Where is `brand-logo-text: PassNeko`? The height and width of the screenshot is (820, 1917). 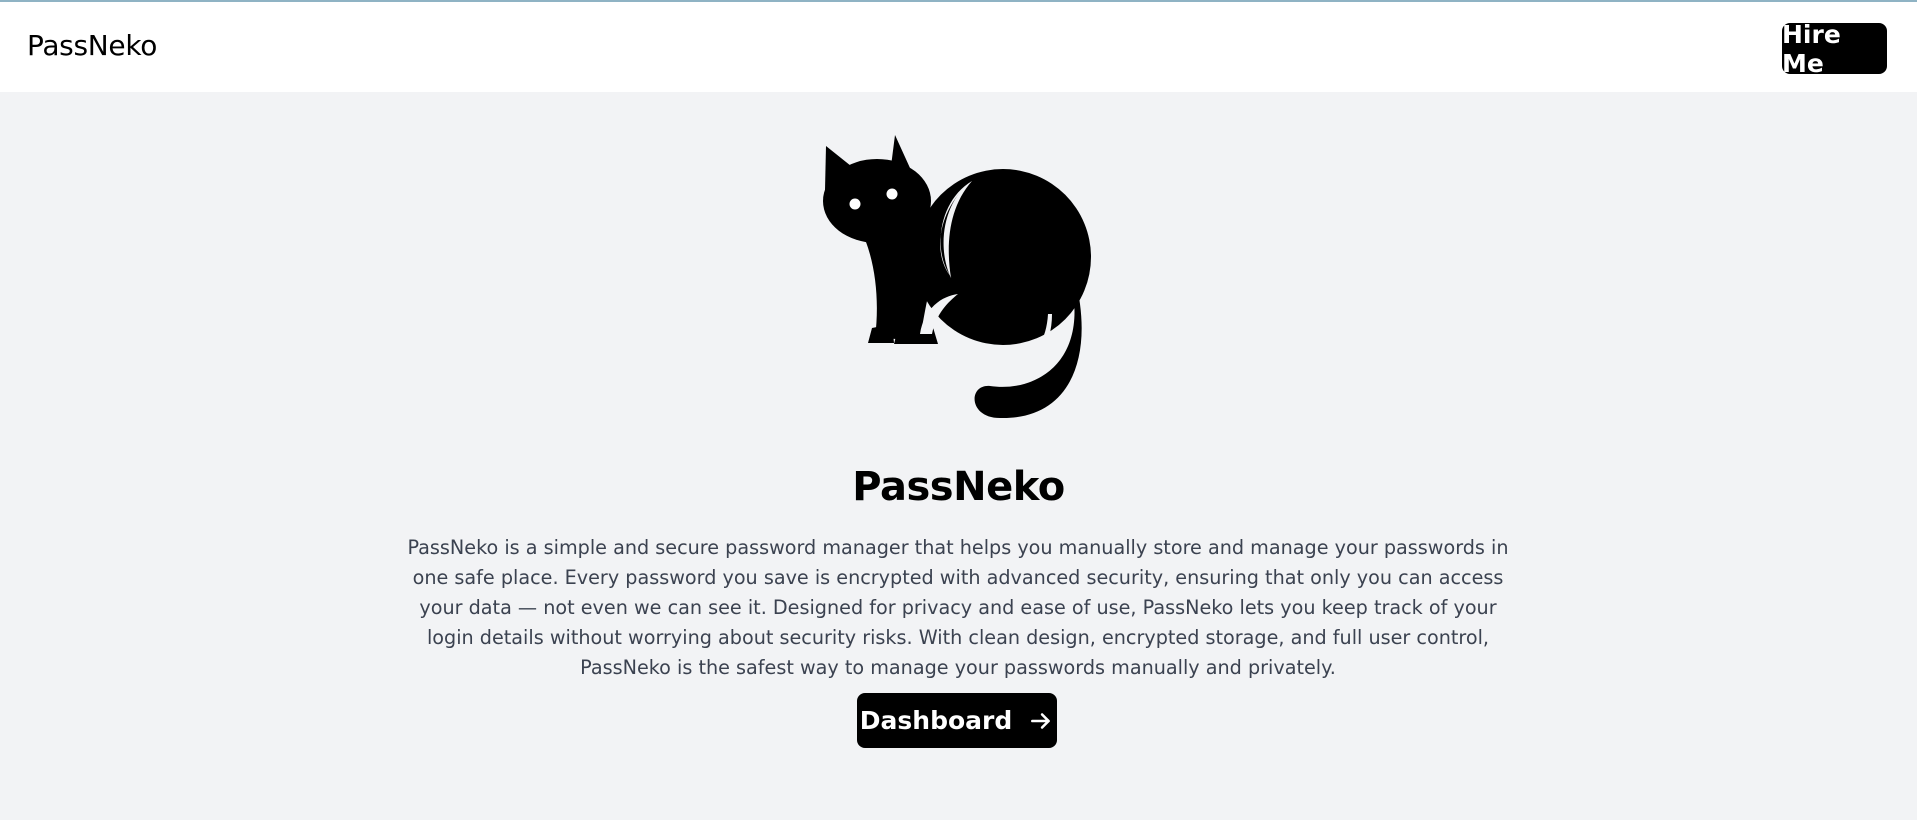 brand-logo-text: PassNeko is located at coordinates (92, 45).